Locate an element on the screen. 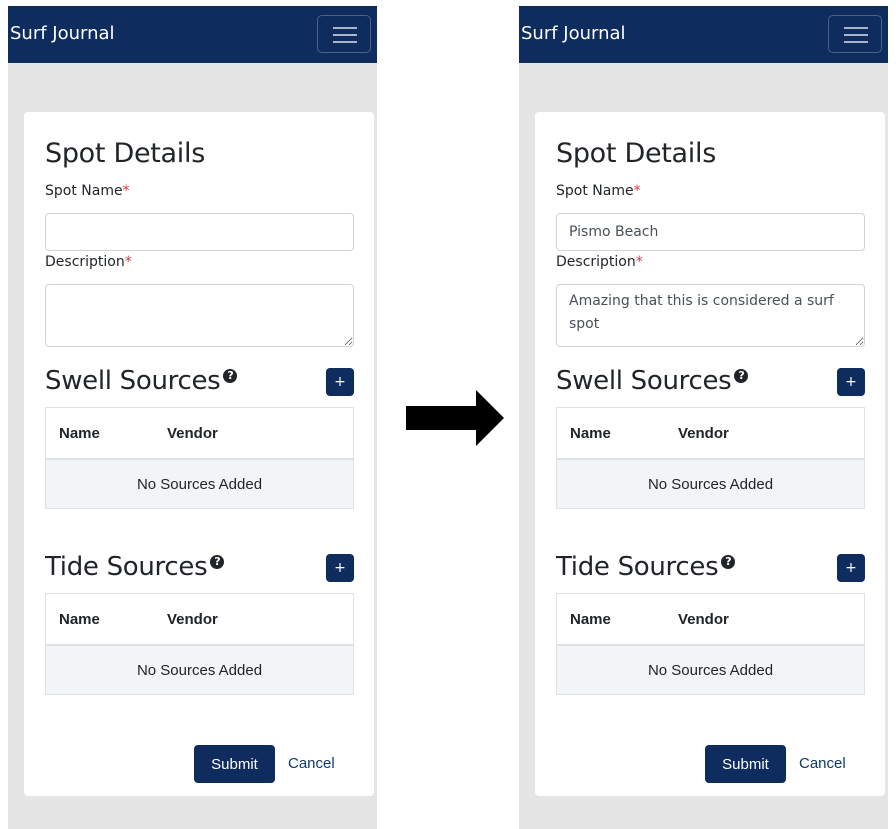 The height and width of the screenshot is (829, 896). description-input is located at coordinates (199, 315).